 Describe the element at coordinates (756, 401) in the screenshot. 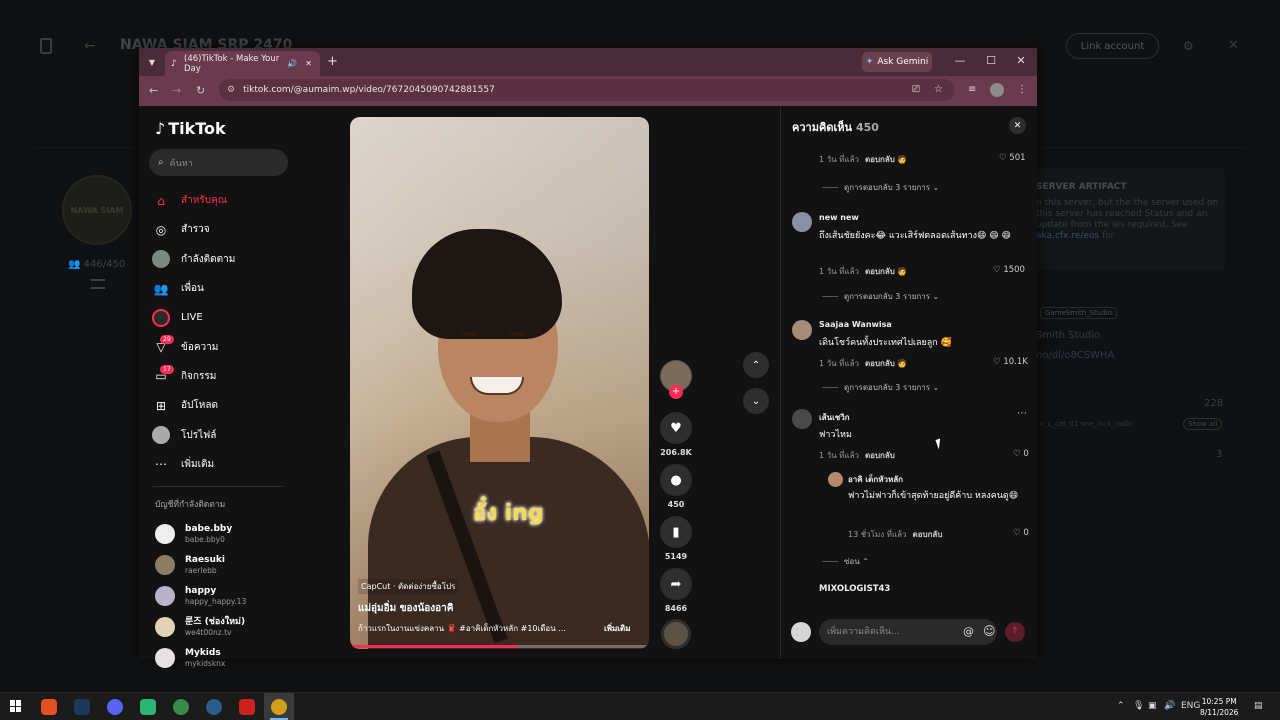

I see `next-video-button: ⌄` at that location.